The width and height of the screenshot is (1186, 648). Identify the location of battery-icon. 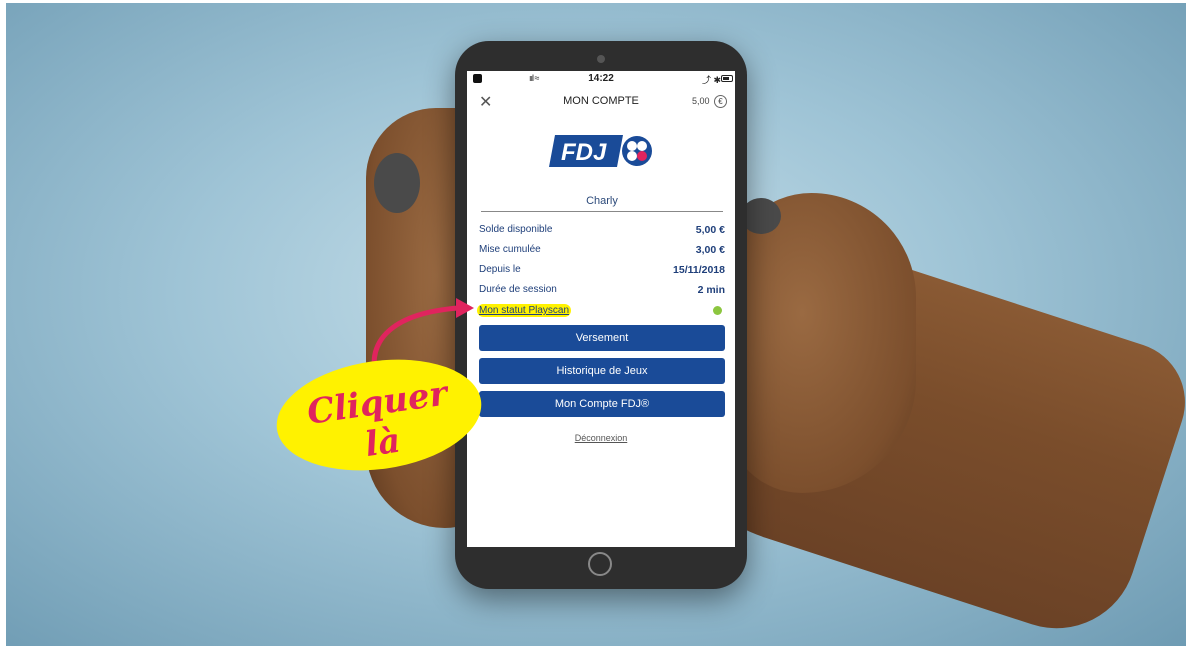
(727, 78).